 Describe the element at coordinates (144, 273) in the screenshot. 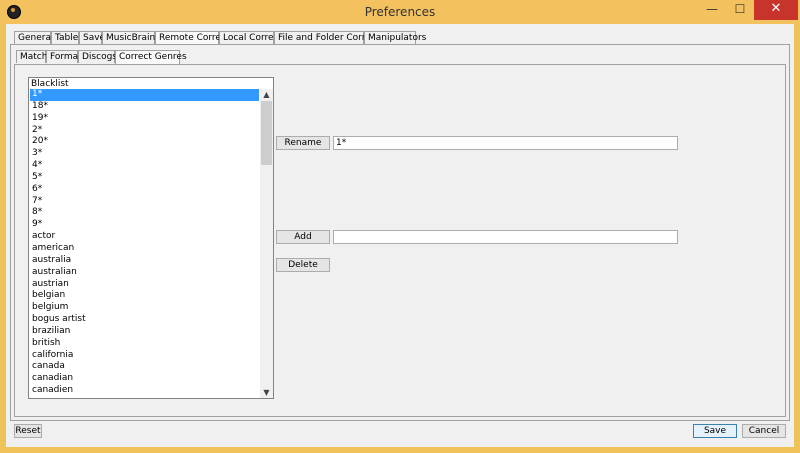

I see `list-item: australian` at that location.